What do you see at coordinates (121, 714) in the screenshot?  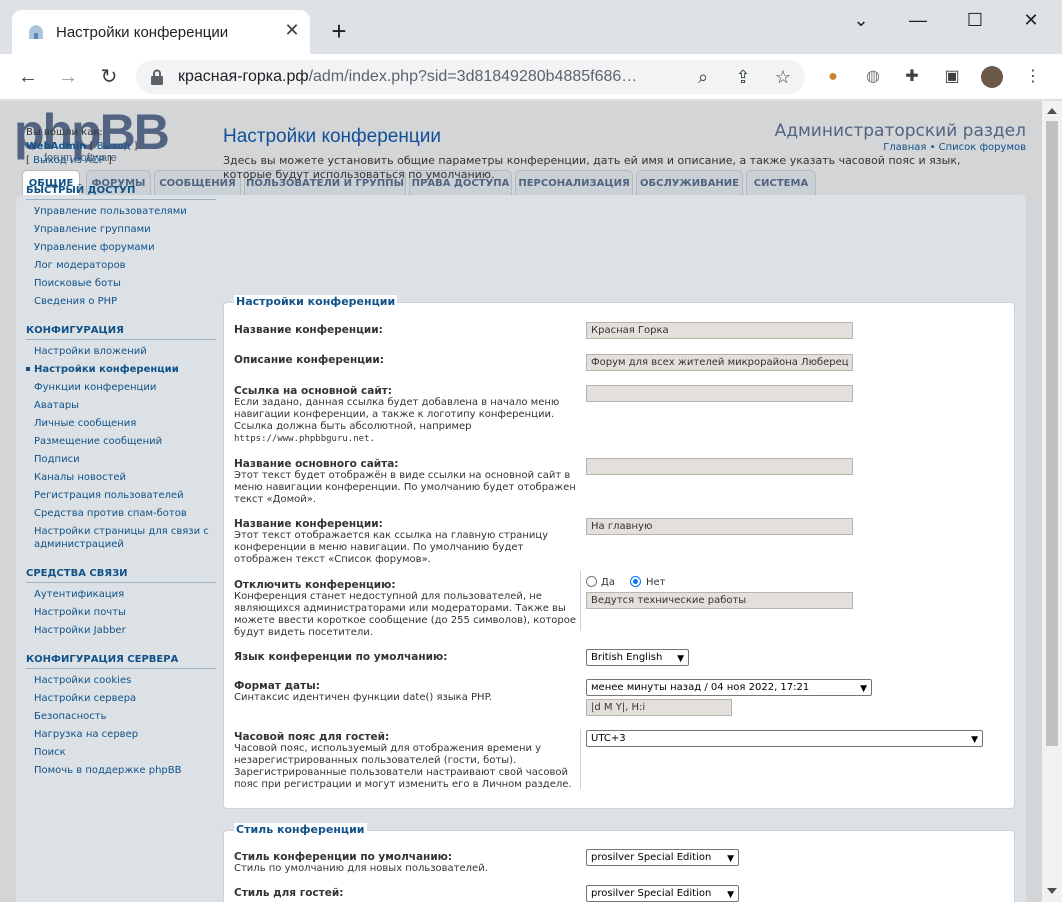 I see `menu-item-security: Безопасность` at bounding box center [121, 714].